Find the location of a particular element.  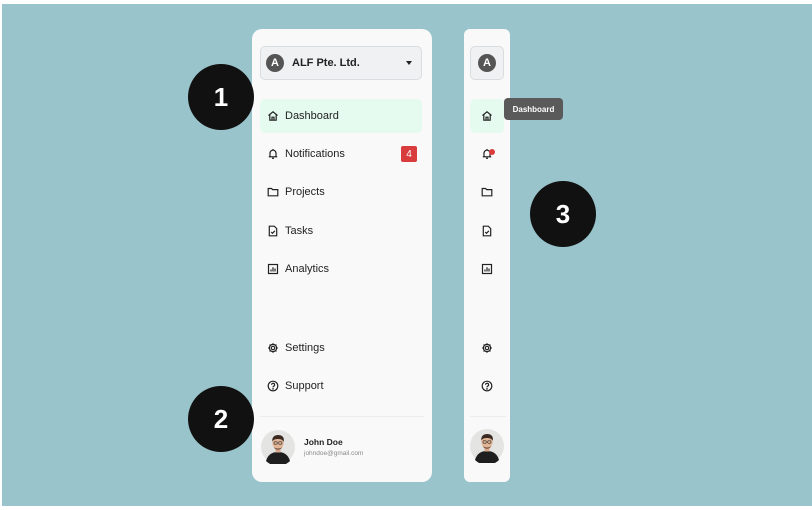

chevron-down-icon is located at coordinates (409, 63).